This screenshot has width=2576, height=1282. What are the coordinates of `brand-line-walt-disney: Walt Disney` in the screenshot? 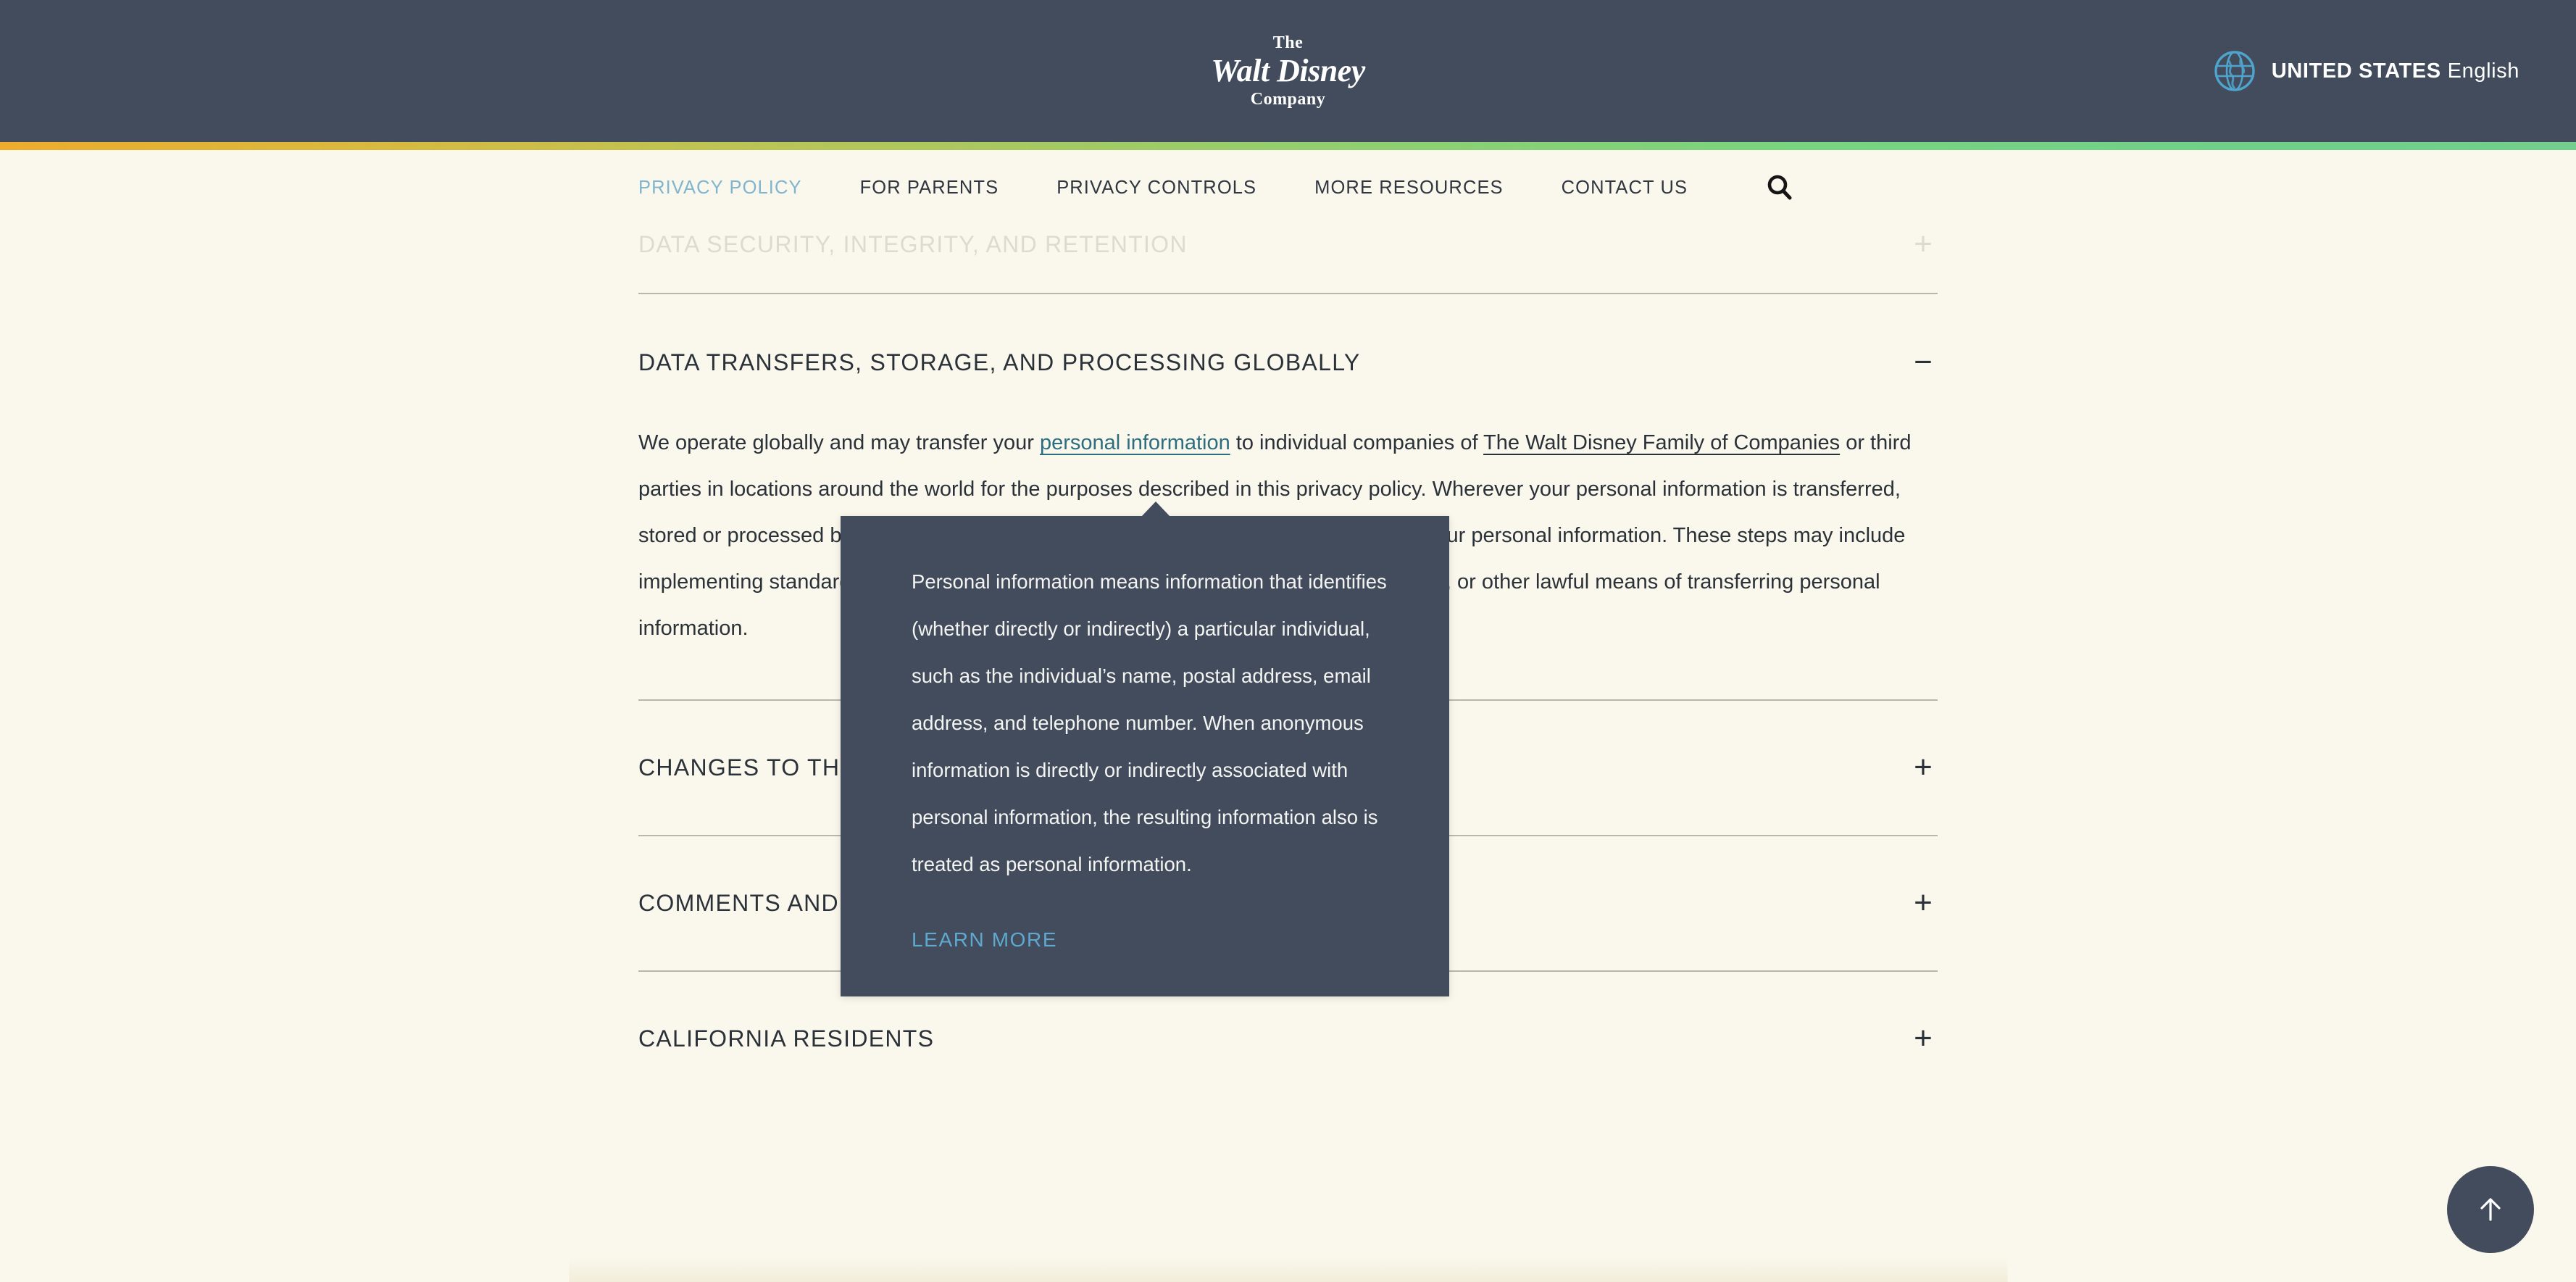 It's located at (1288, 71).